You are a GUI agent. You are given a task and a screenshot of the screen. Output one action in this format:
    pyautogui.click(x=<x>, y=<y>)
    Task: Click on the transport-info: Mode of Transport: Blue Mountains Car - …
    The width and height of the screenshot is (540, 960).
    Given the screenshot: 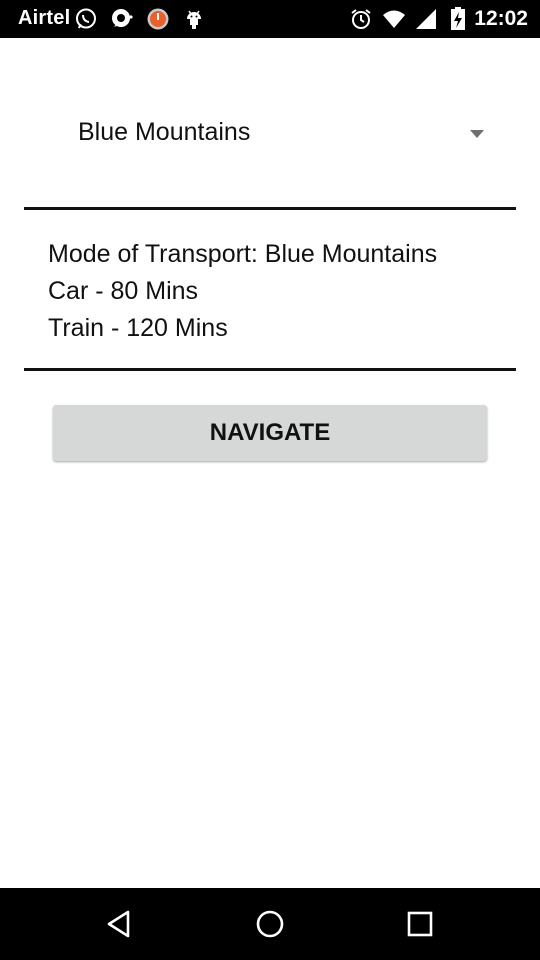 What is the action you would take?
    pyautogui.click(x=242, y=291)
    